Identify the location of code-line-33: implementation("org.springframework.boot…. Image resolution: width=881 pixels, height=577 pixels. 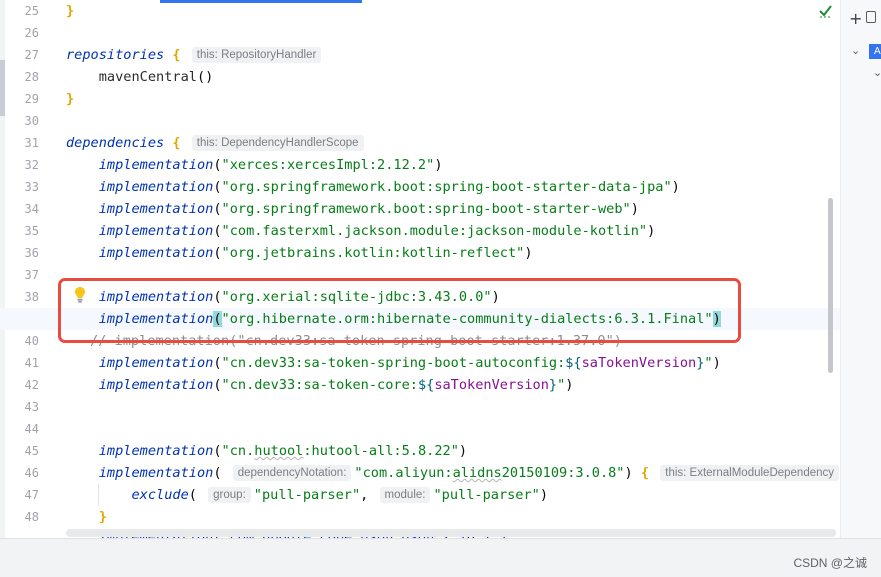
(373, 187).